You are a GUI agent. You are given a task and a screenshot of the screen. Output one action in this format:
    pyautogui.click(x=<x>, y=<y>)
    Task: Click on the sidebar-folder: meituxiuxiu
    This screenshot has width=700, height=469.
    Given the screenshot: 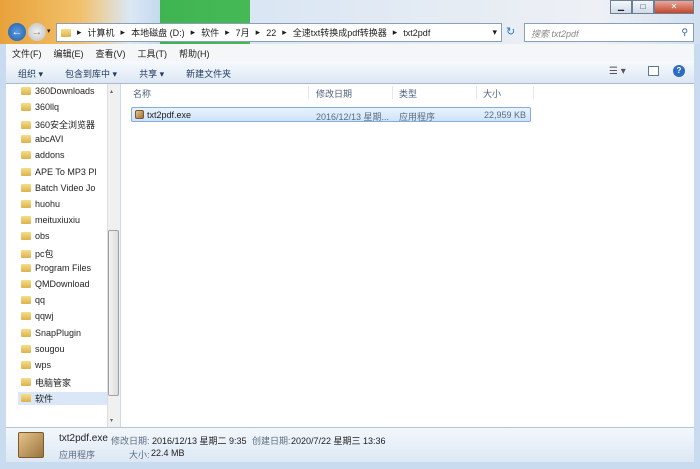 What is the action you would take?
    pyautogui.click(x=50, y=220)
    